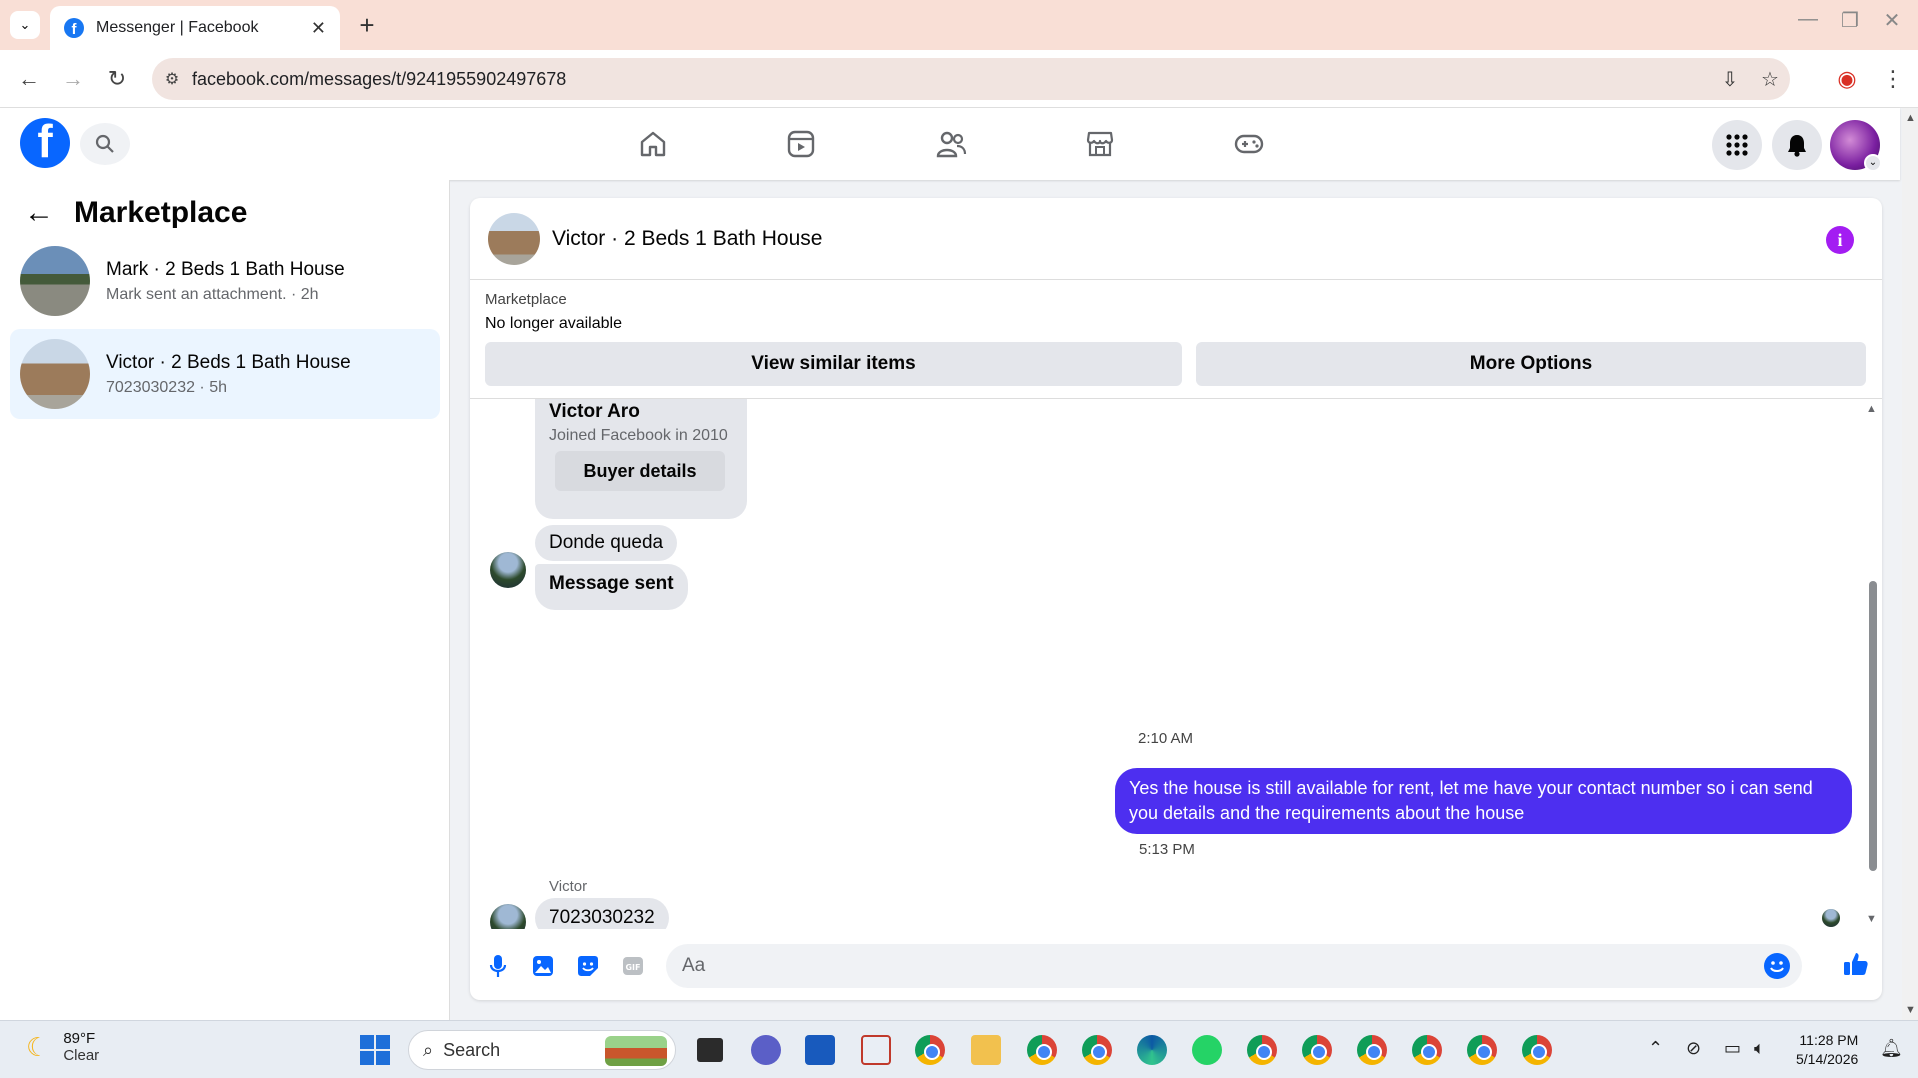 Image resolution: width=1918 pixels, height=1078 pixels. What do you see at coordinates (29, 79) in the screenshot?
I see `back-icon: ←` at bounding box center [29, 79].